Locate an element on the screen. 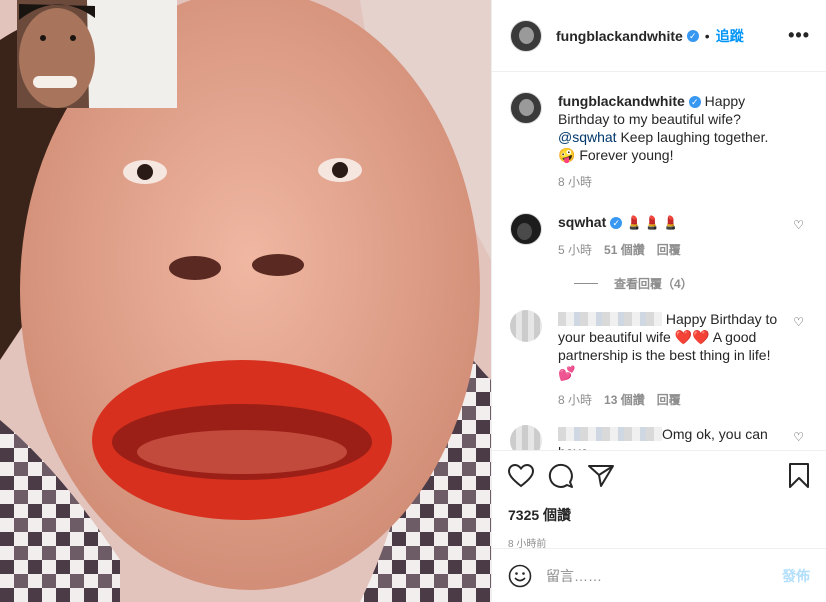 The width and height of the screenshot is (826, 602). save-bookmark-icon is located at coordinates (799, 476).